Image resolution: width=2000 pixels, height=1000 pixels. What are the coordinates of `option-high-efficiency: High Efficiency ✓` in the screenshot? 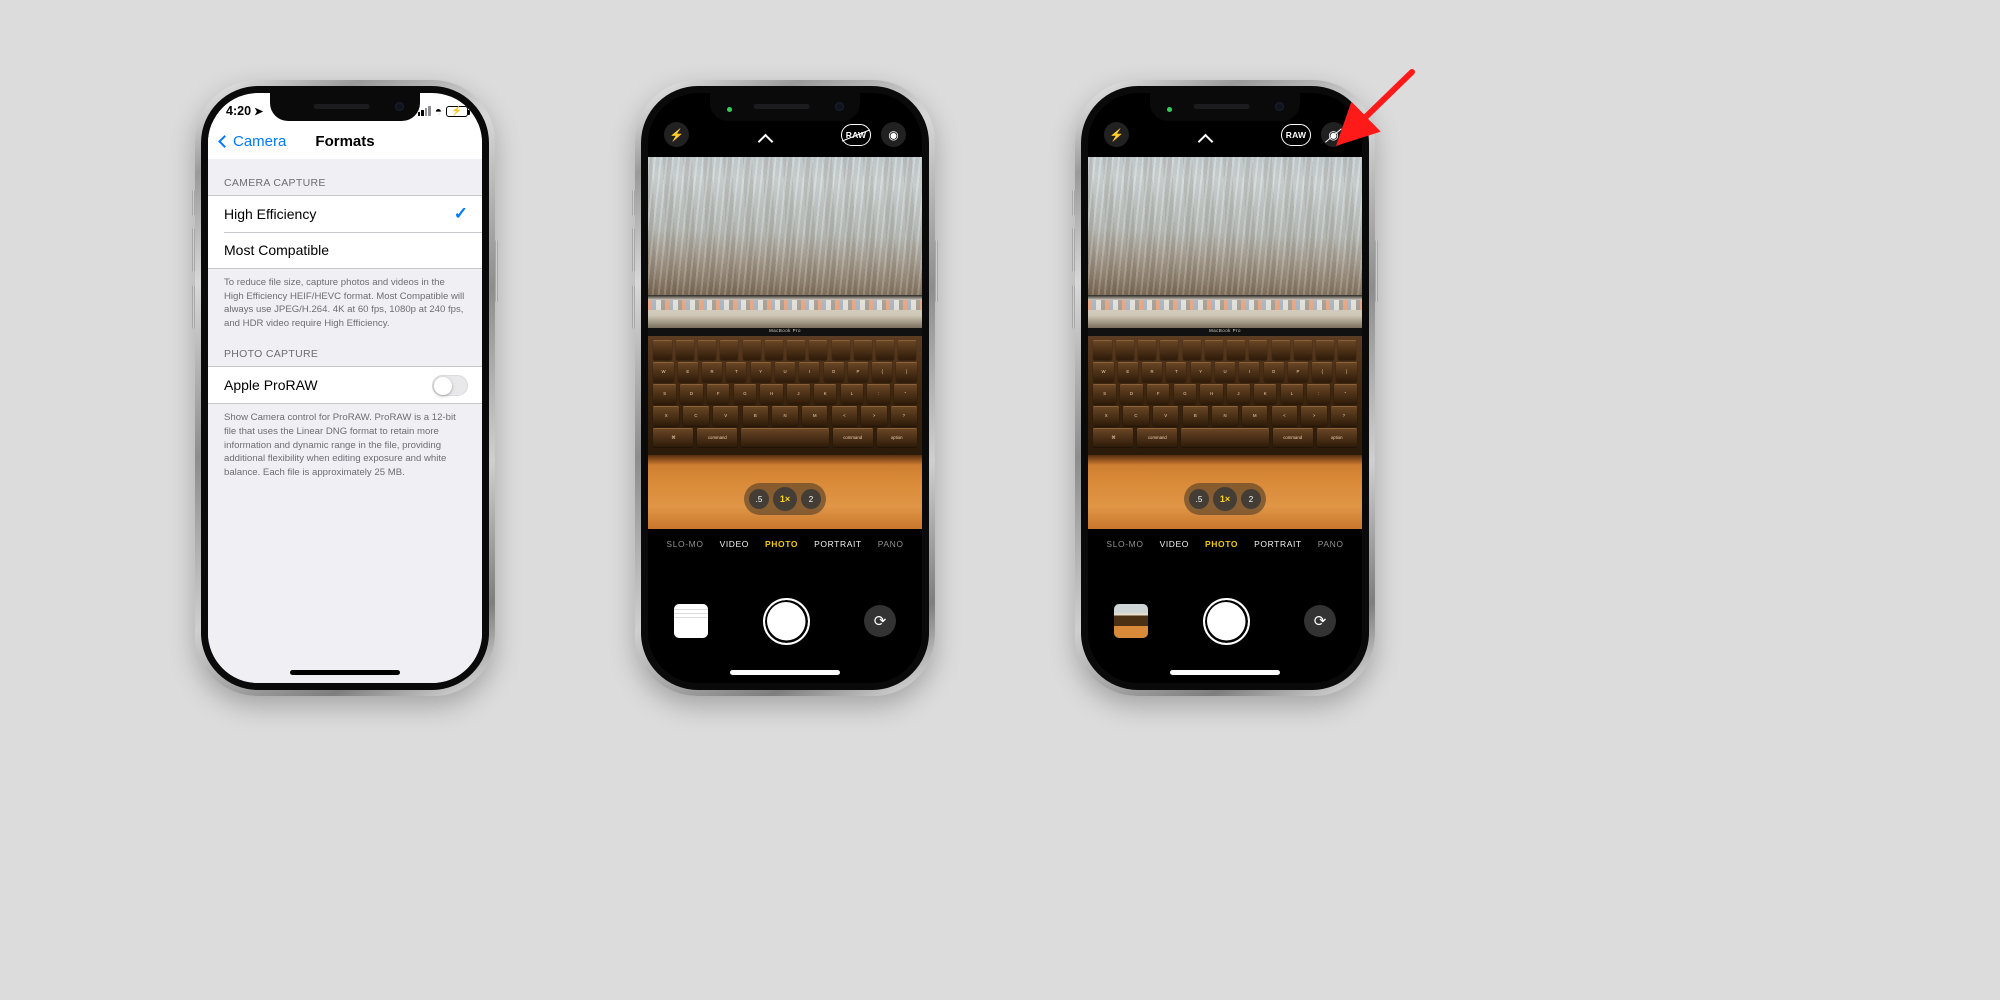 It's located at (345, 214).